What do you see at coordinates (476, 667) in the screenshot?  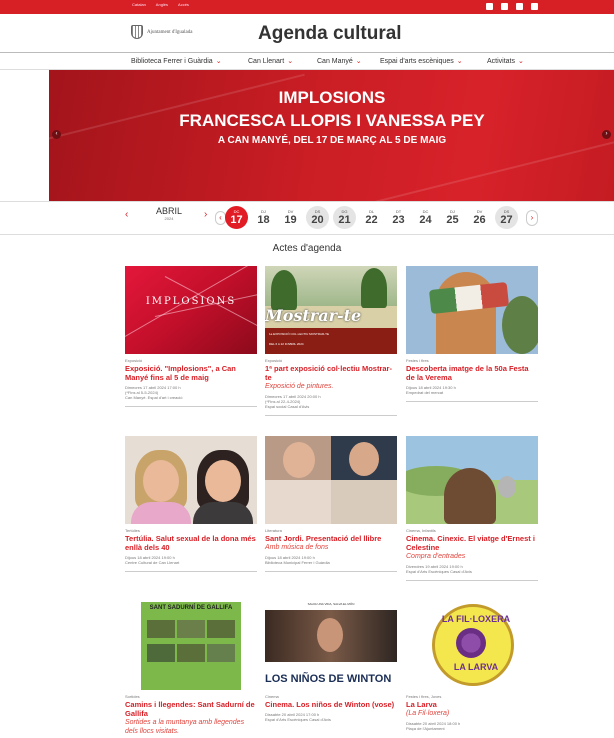 I see `image-caption: LA LARVA` at bounding box center [476, 667].